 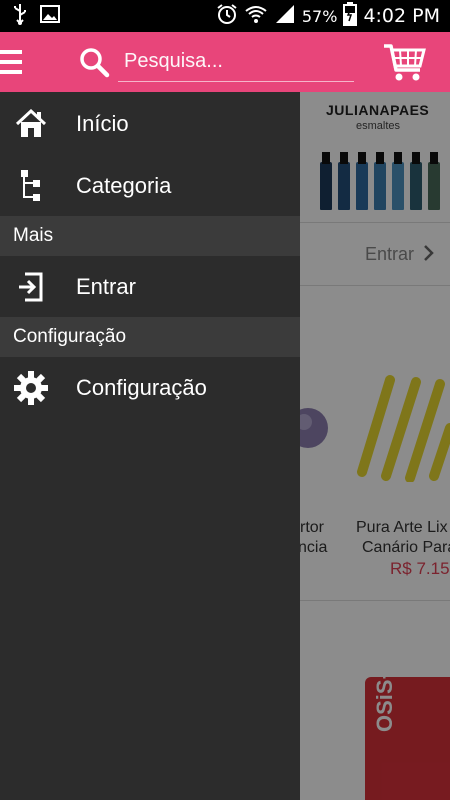 What do you see at coordinates (141, 387) in the screenshot?
I see `drawer-item-label: Configuração` at bounding box center [141, 387].